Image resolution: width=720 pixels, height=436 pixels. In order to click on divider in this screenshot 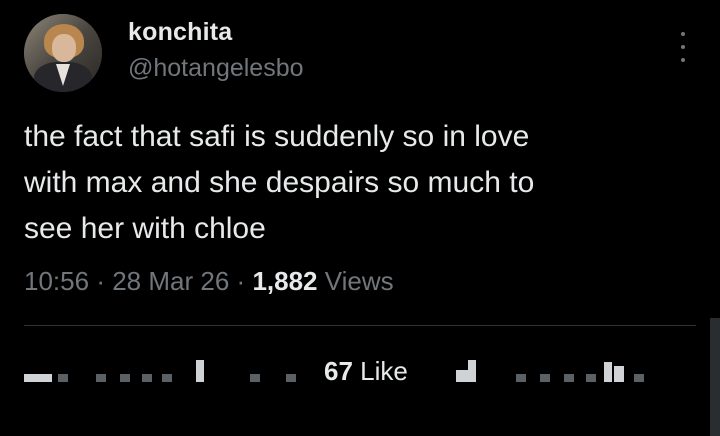, I will do `click(360, 325)`.